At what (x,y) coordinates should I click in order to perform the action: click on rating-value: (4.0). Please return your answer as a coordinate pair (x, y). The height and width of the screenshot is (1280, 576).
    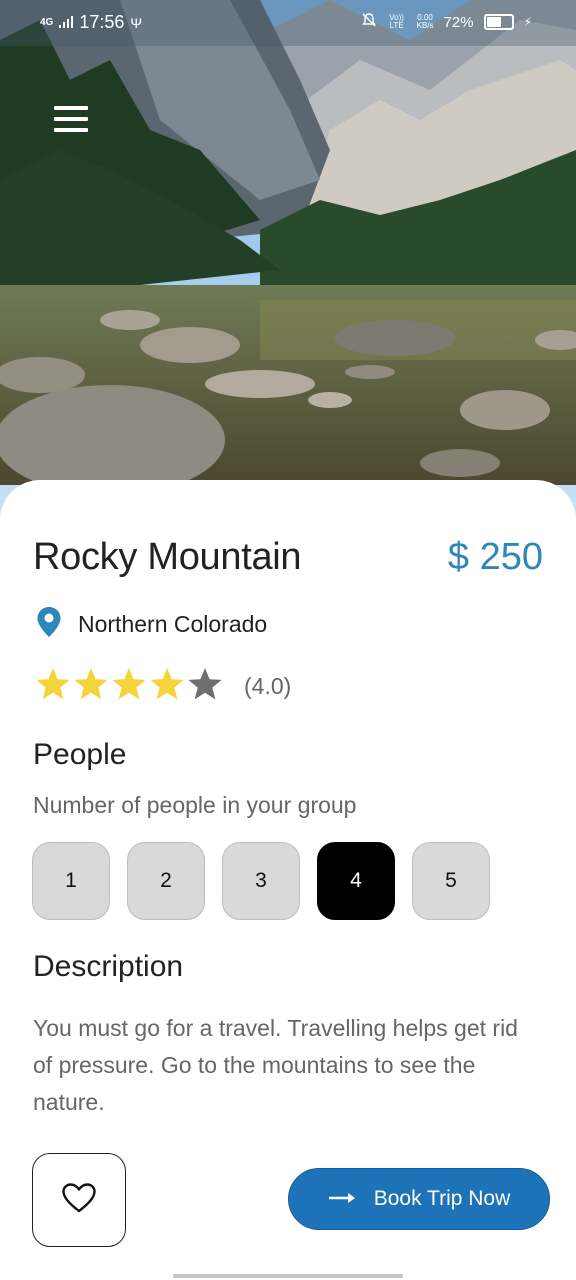
    Looking at the image, I should click on (268, 686).